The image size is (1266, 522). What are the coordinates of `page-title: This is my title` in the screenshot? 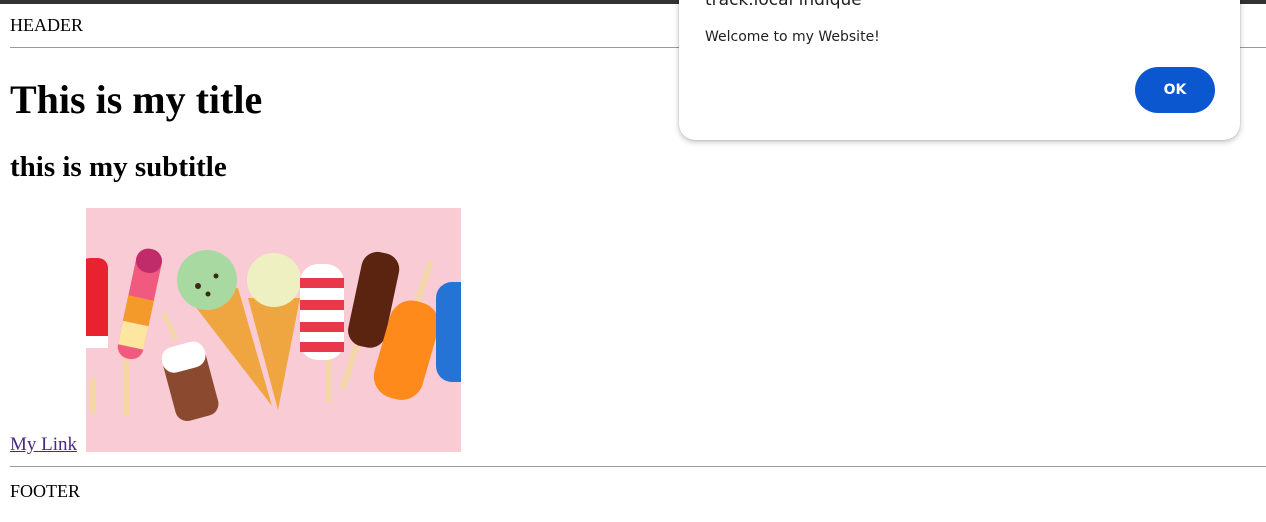 It's located at (136, 99).